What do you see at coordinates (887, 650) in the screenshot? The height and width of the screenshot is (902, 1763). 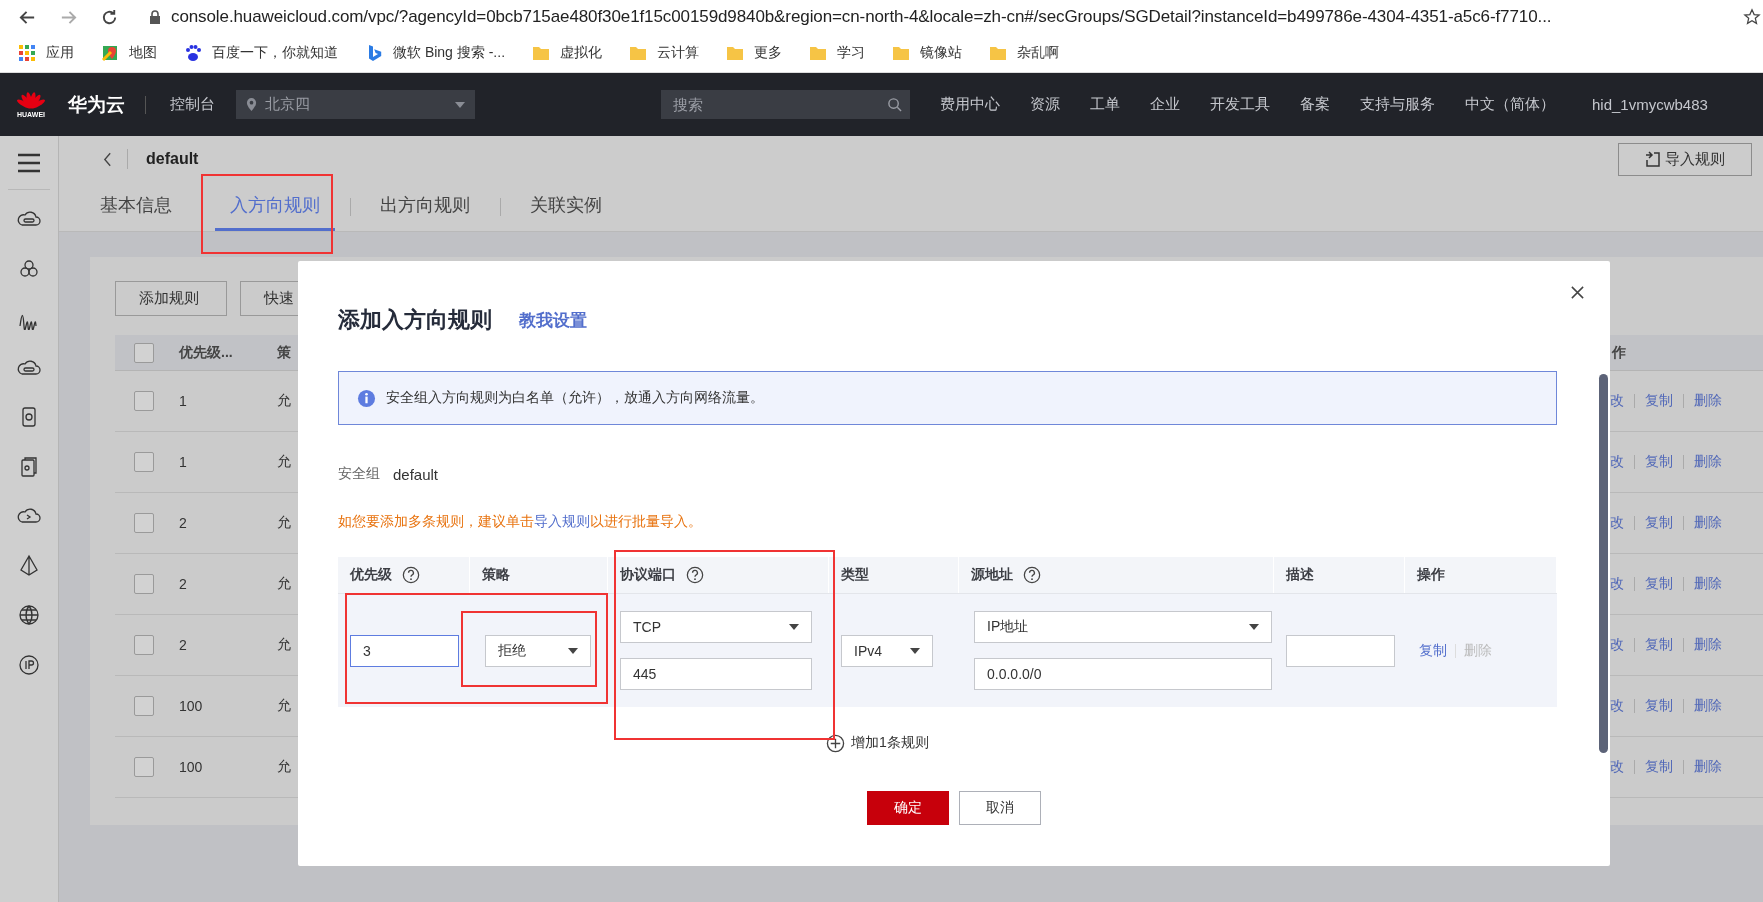 I see `type-select: IPv4` at bounding box center [887, 650].